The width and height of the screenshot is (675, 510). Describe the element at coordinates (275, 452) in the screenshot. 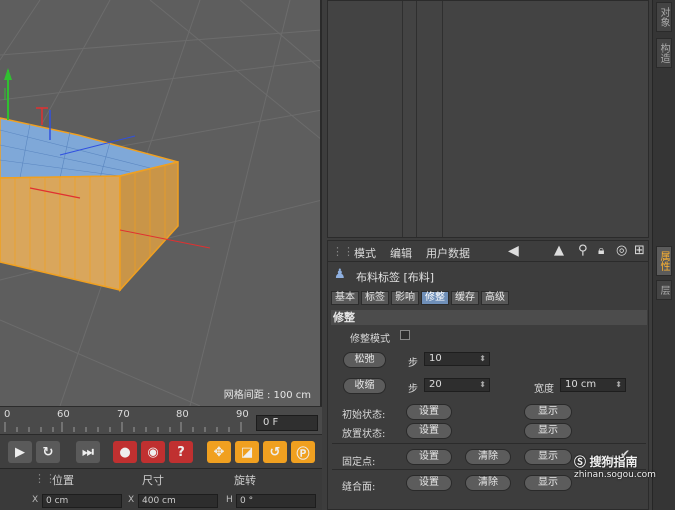

I see `rotate-key-icon: ↺` at that location.